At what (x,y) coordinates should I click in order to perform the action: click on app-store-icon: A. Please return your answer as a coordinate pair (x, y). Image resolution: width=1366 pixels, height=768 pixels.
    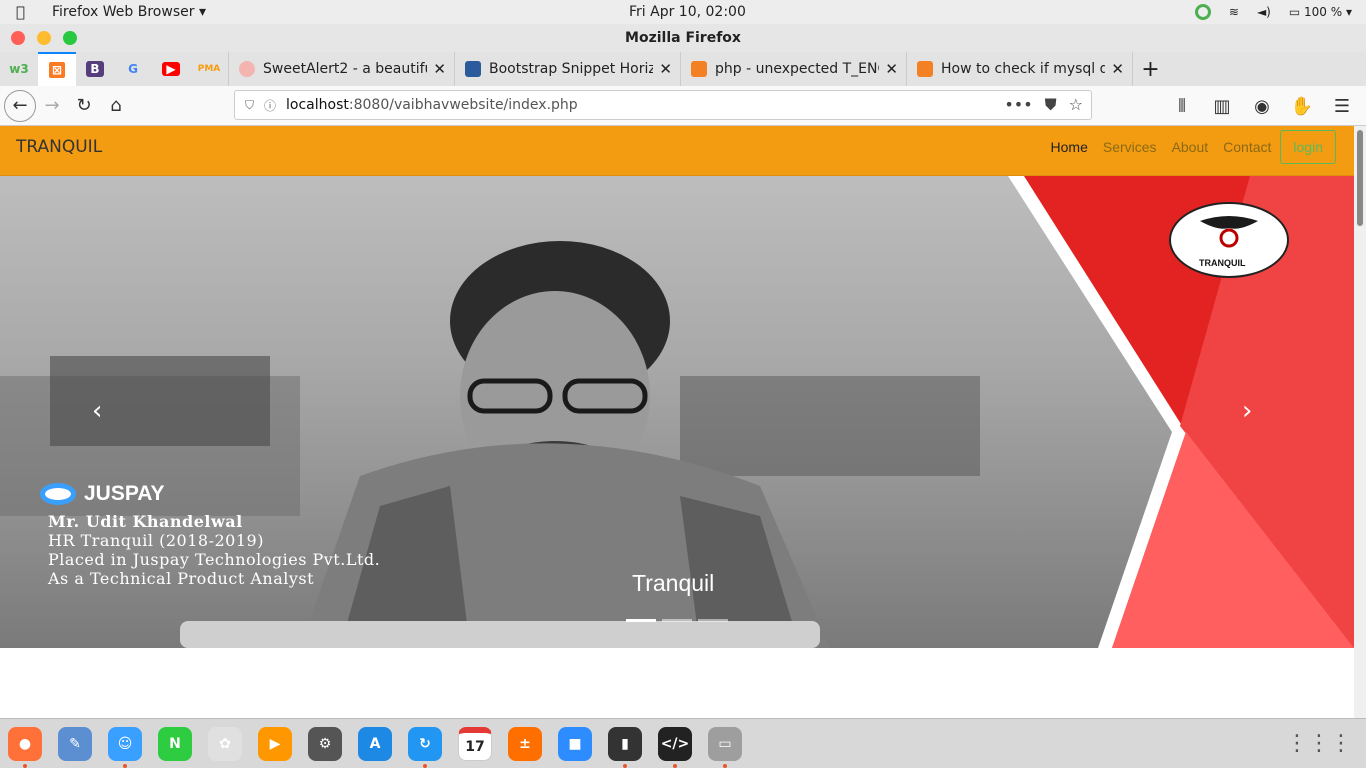
    Looking at the image, I should click on (375, 744).